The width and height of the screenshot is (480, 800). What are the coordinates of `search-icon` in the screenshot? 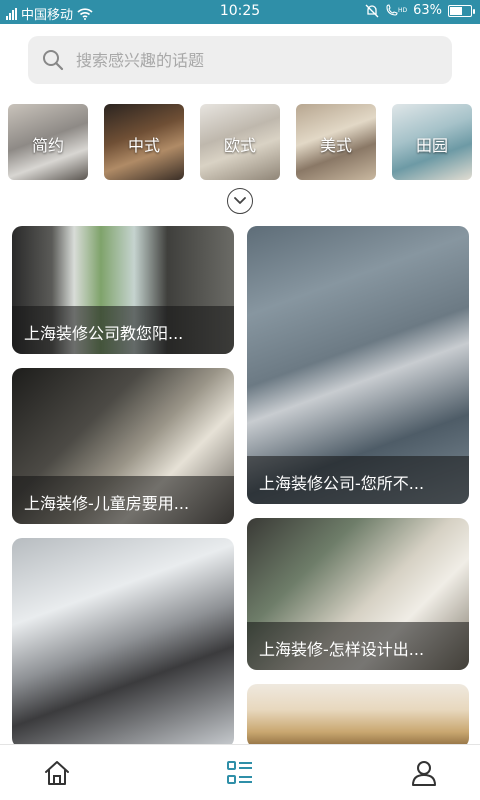 It's located at (53, 60).